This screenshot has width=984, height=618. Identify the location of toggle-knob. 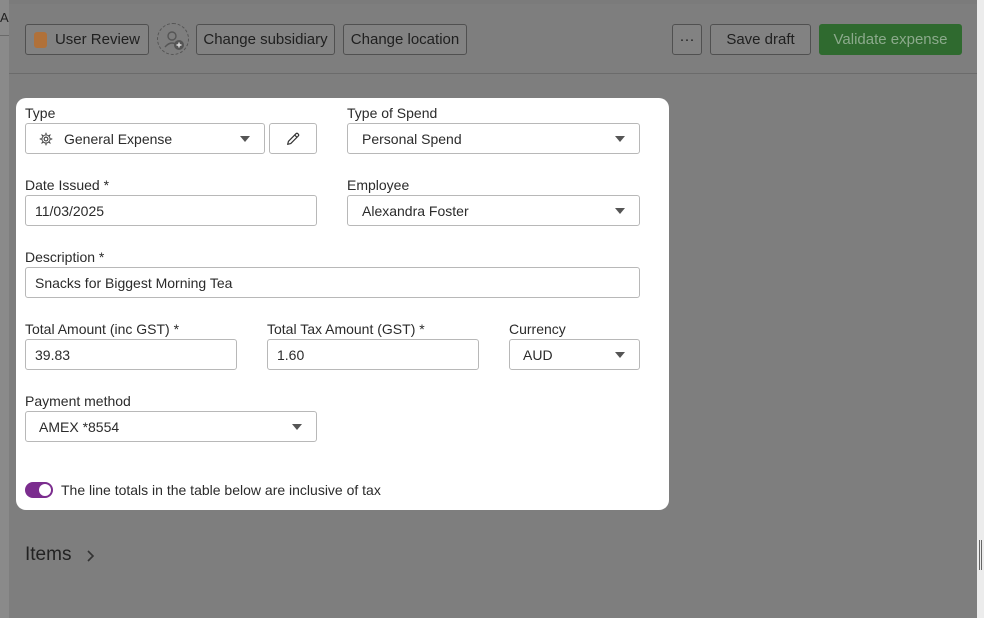
(45, 490).